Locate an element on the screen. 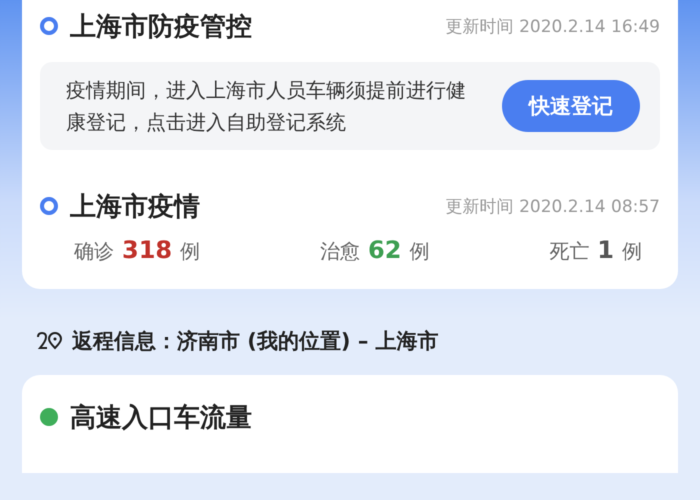 This screenshot has width=700, height=500. stat-value: 62 is located at coordinates (385, 250).